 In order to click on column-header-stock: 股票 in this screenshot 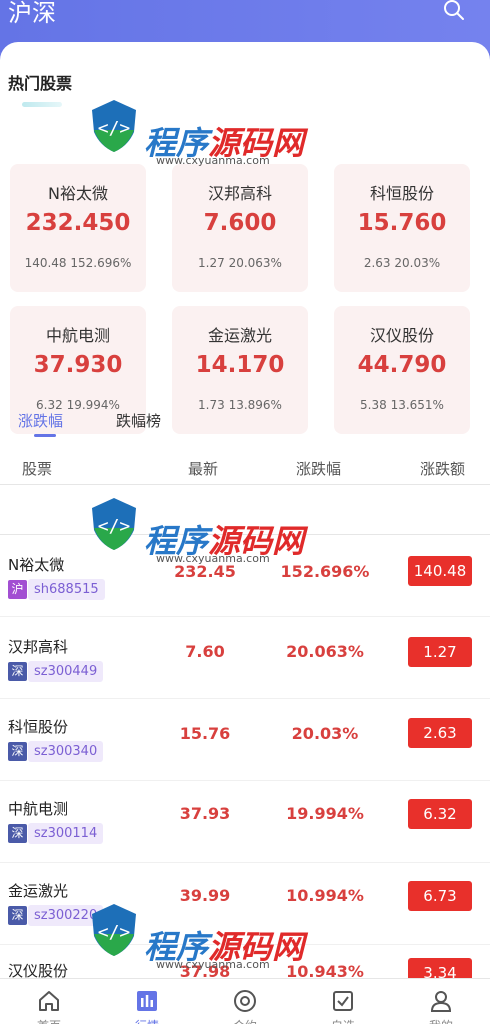, I will do `click(37, 469)`.